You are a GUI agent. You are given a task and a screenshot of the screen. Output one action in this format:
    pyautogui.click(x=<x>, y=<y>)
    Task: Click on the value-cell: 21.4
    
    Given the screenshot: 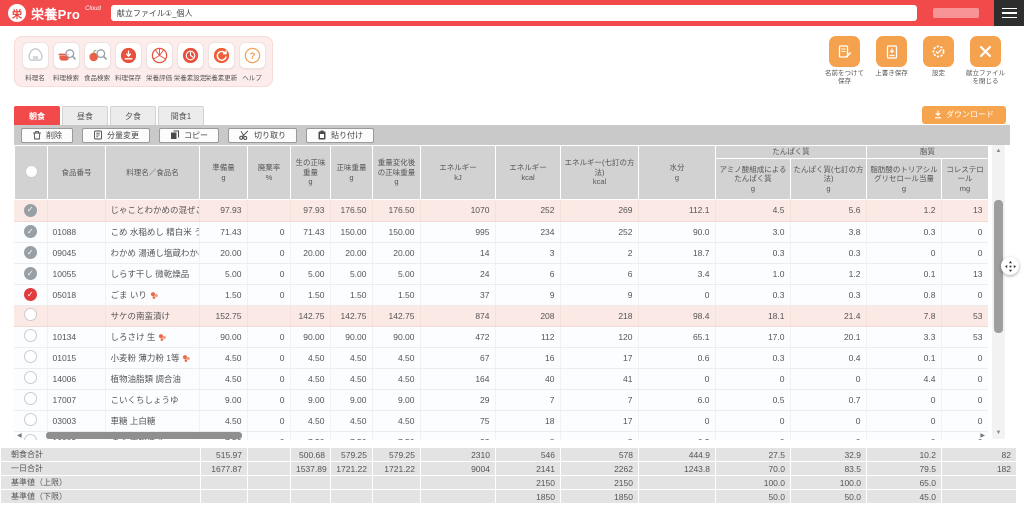 What is the action you would take?
    pyautogui.click(x=828, y=316)
    